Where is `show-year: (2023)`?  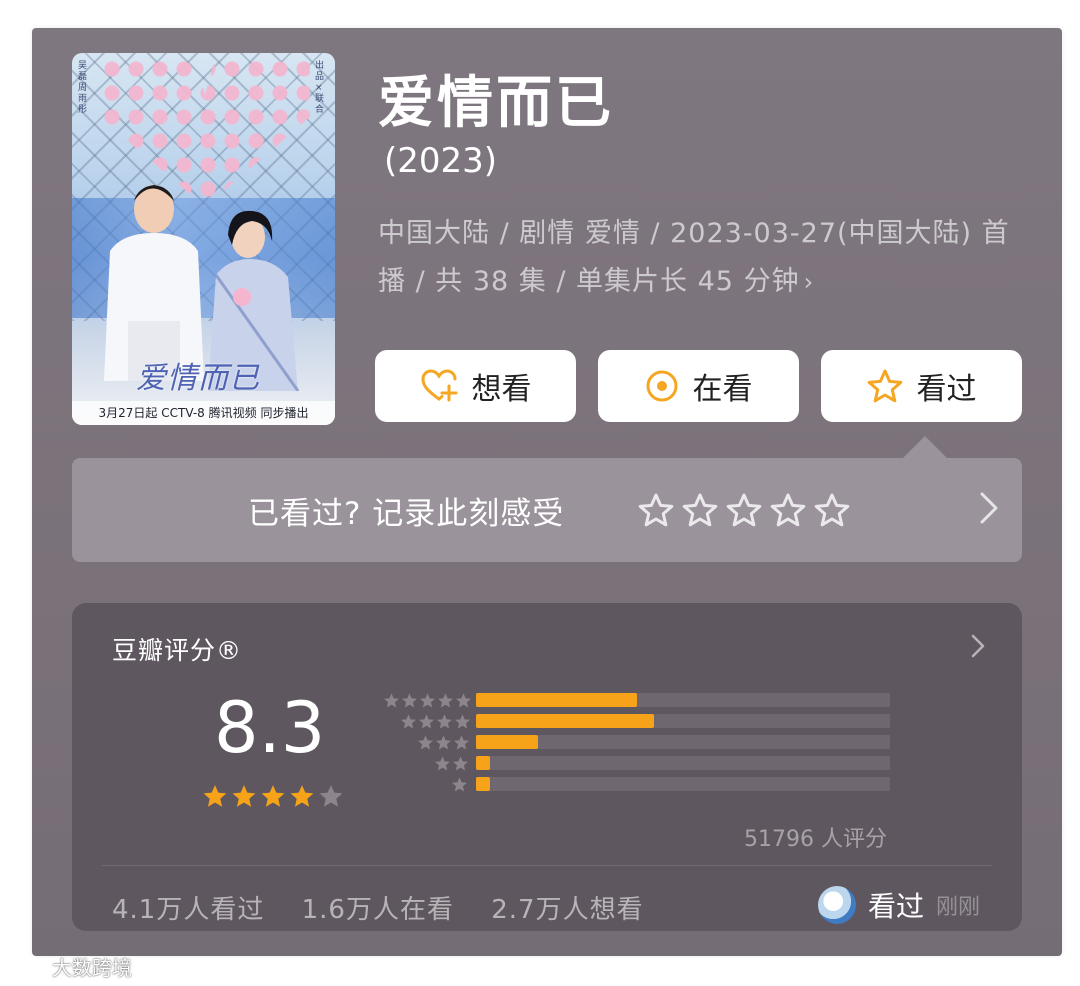
show-year: (2023) is located at coordinates (441, 161).